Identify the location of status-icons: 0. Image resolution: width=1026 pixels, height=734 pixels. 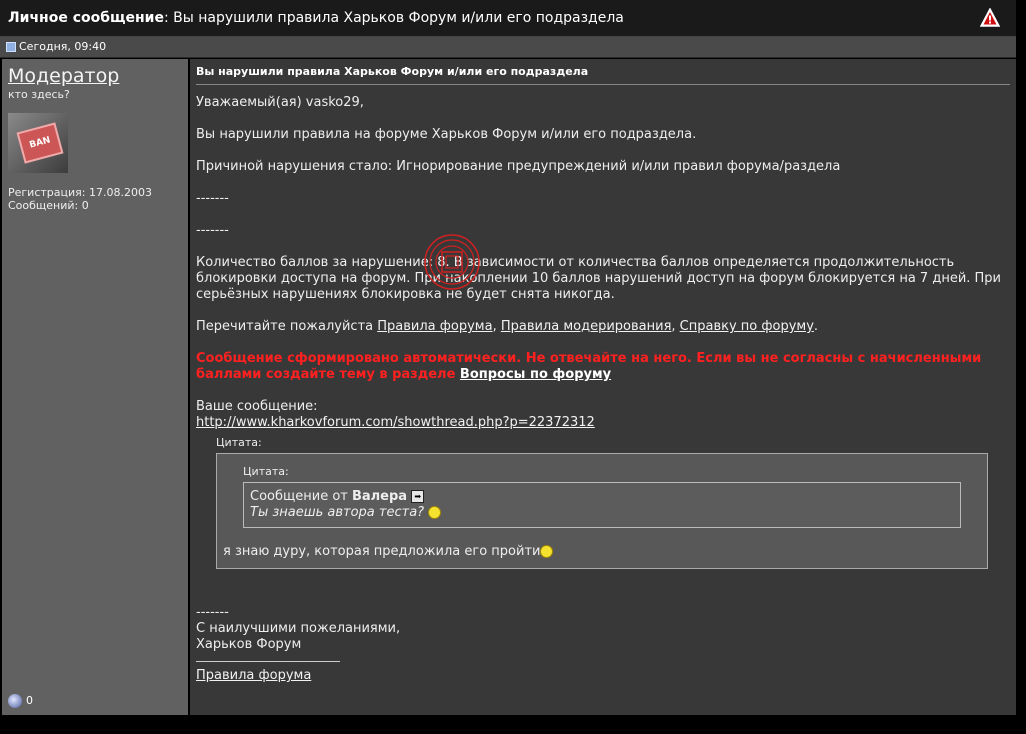
(20, 700).